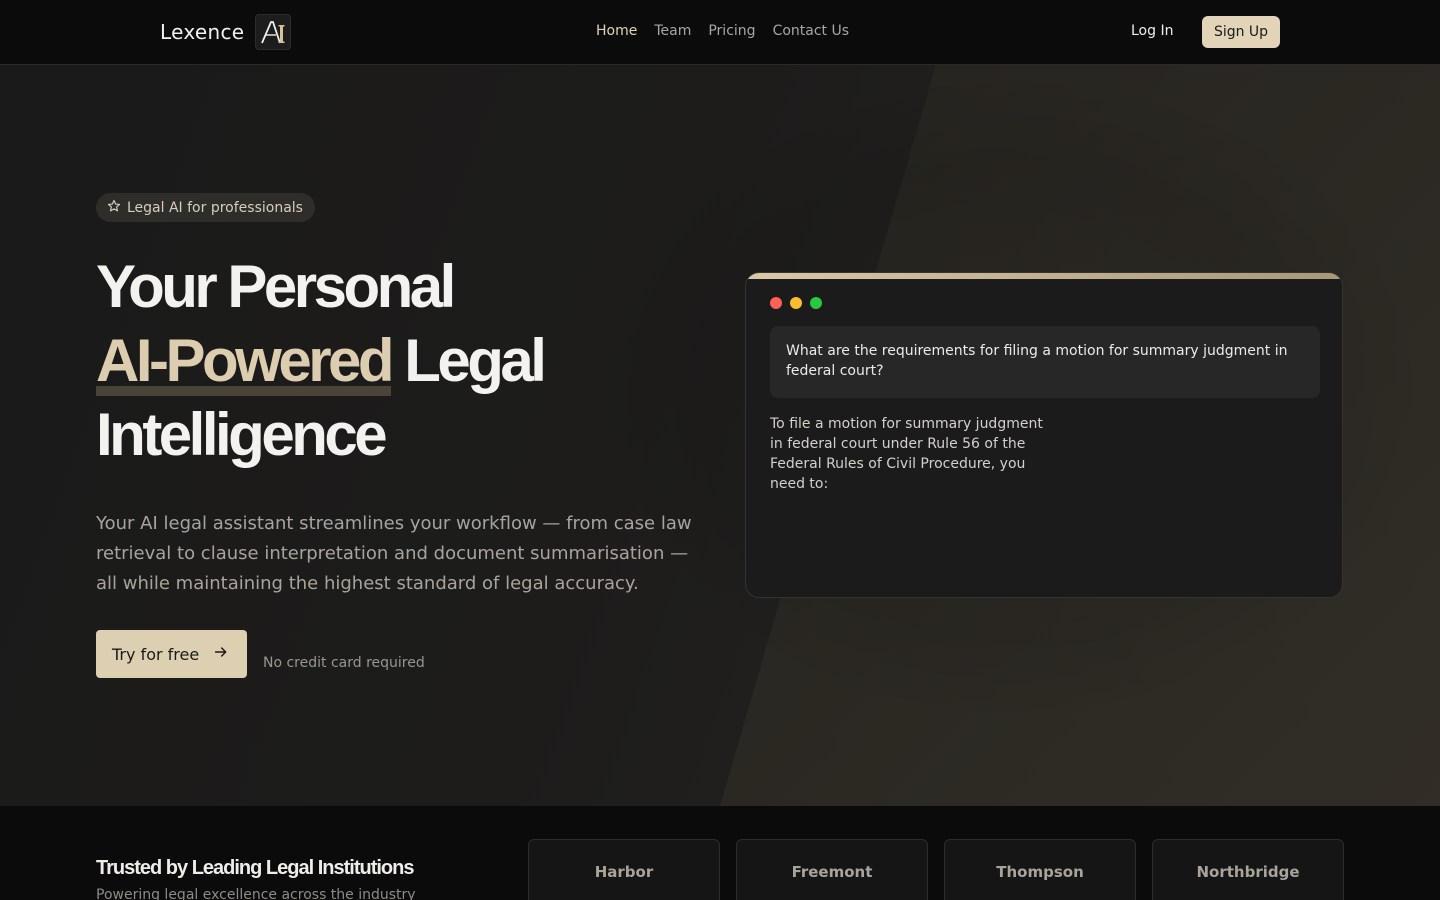 The width and height of the screenshot is (1440, 900). I want to click on card-accent-bar, so click(1044, 276).